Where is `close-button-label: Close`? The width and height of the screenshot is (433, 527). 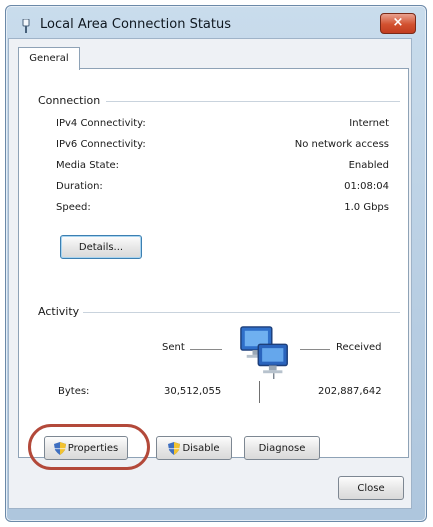 close-button-label: Close is located at coordinates (371, 488).